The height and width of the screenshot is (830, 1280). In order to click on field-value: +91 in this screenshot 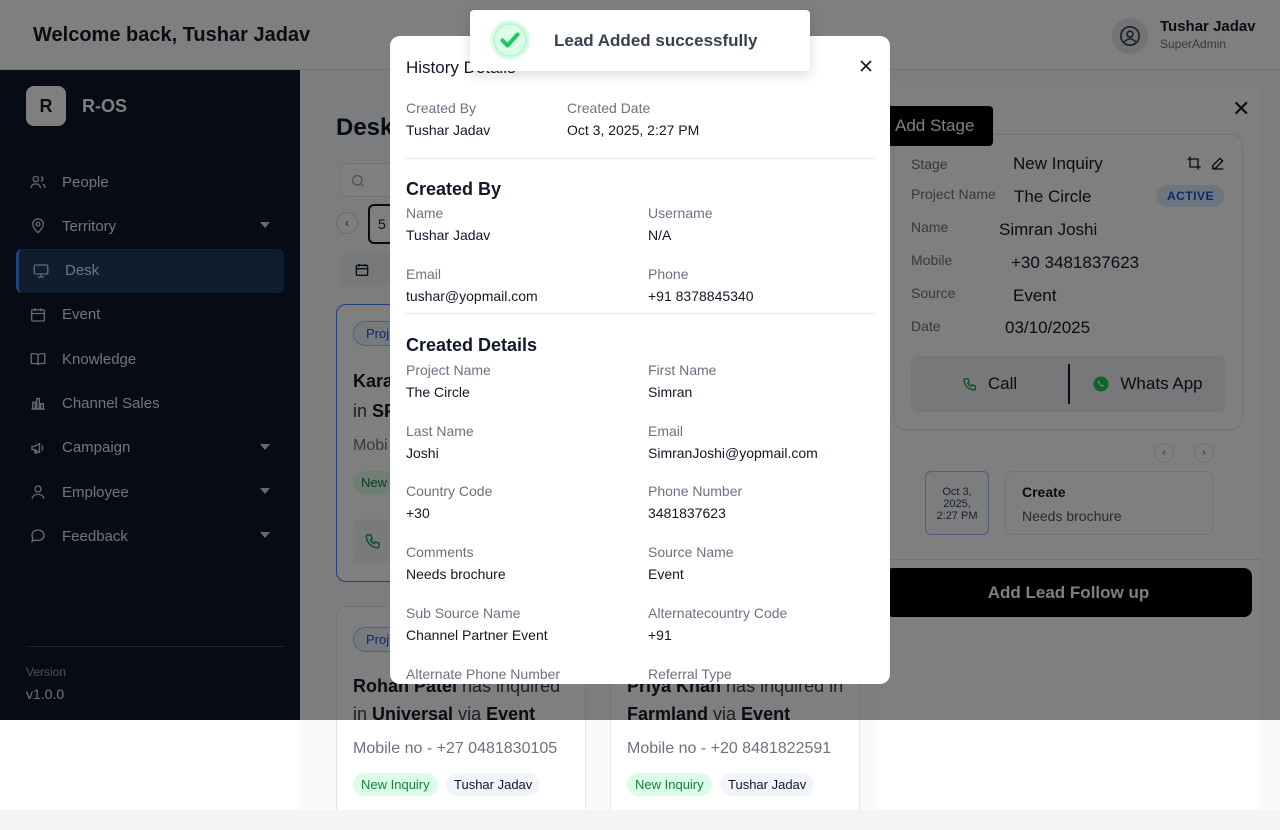, I will do `click(660, 635)`.